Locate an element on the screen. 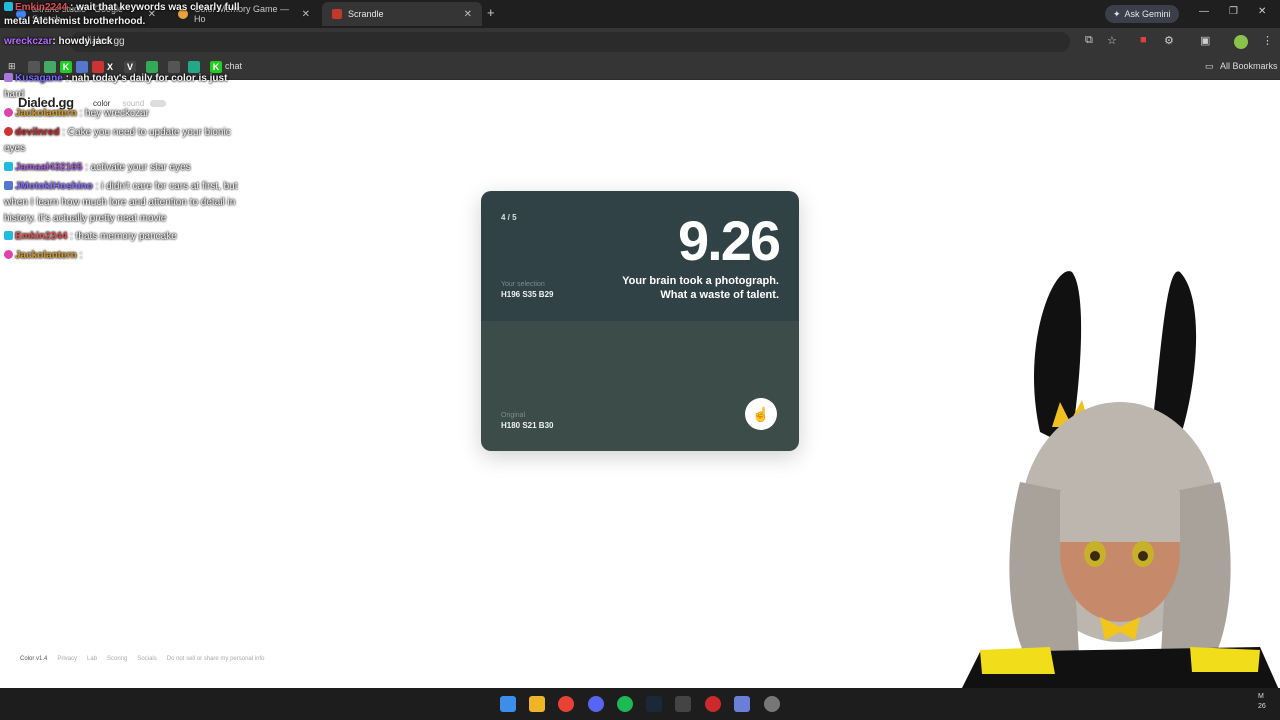  score: 9.26 is located at coordinates (729, 240).